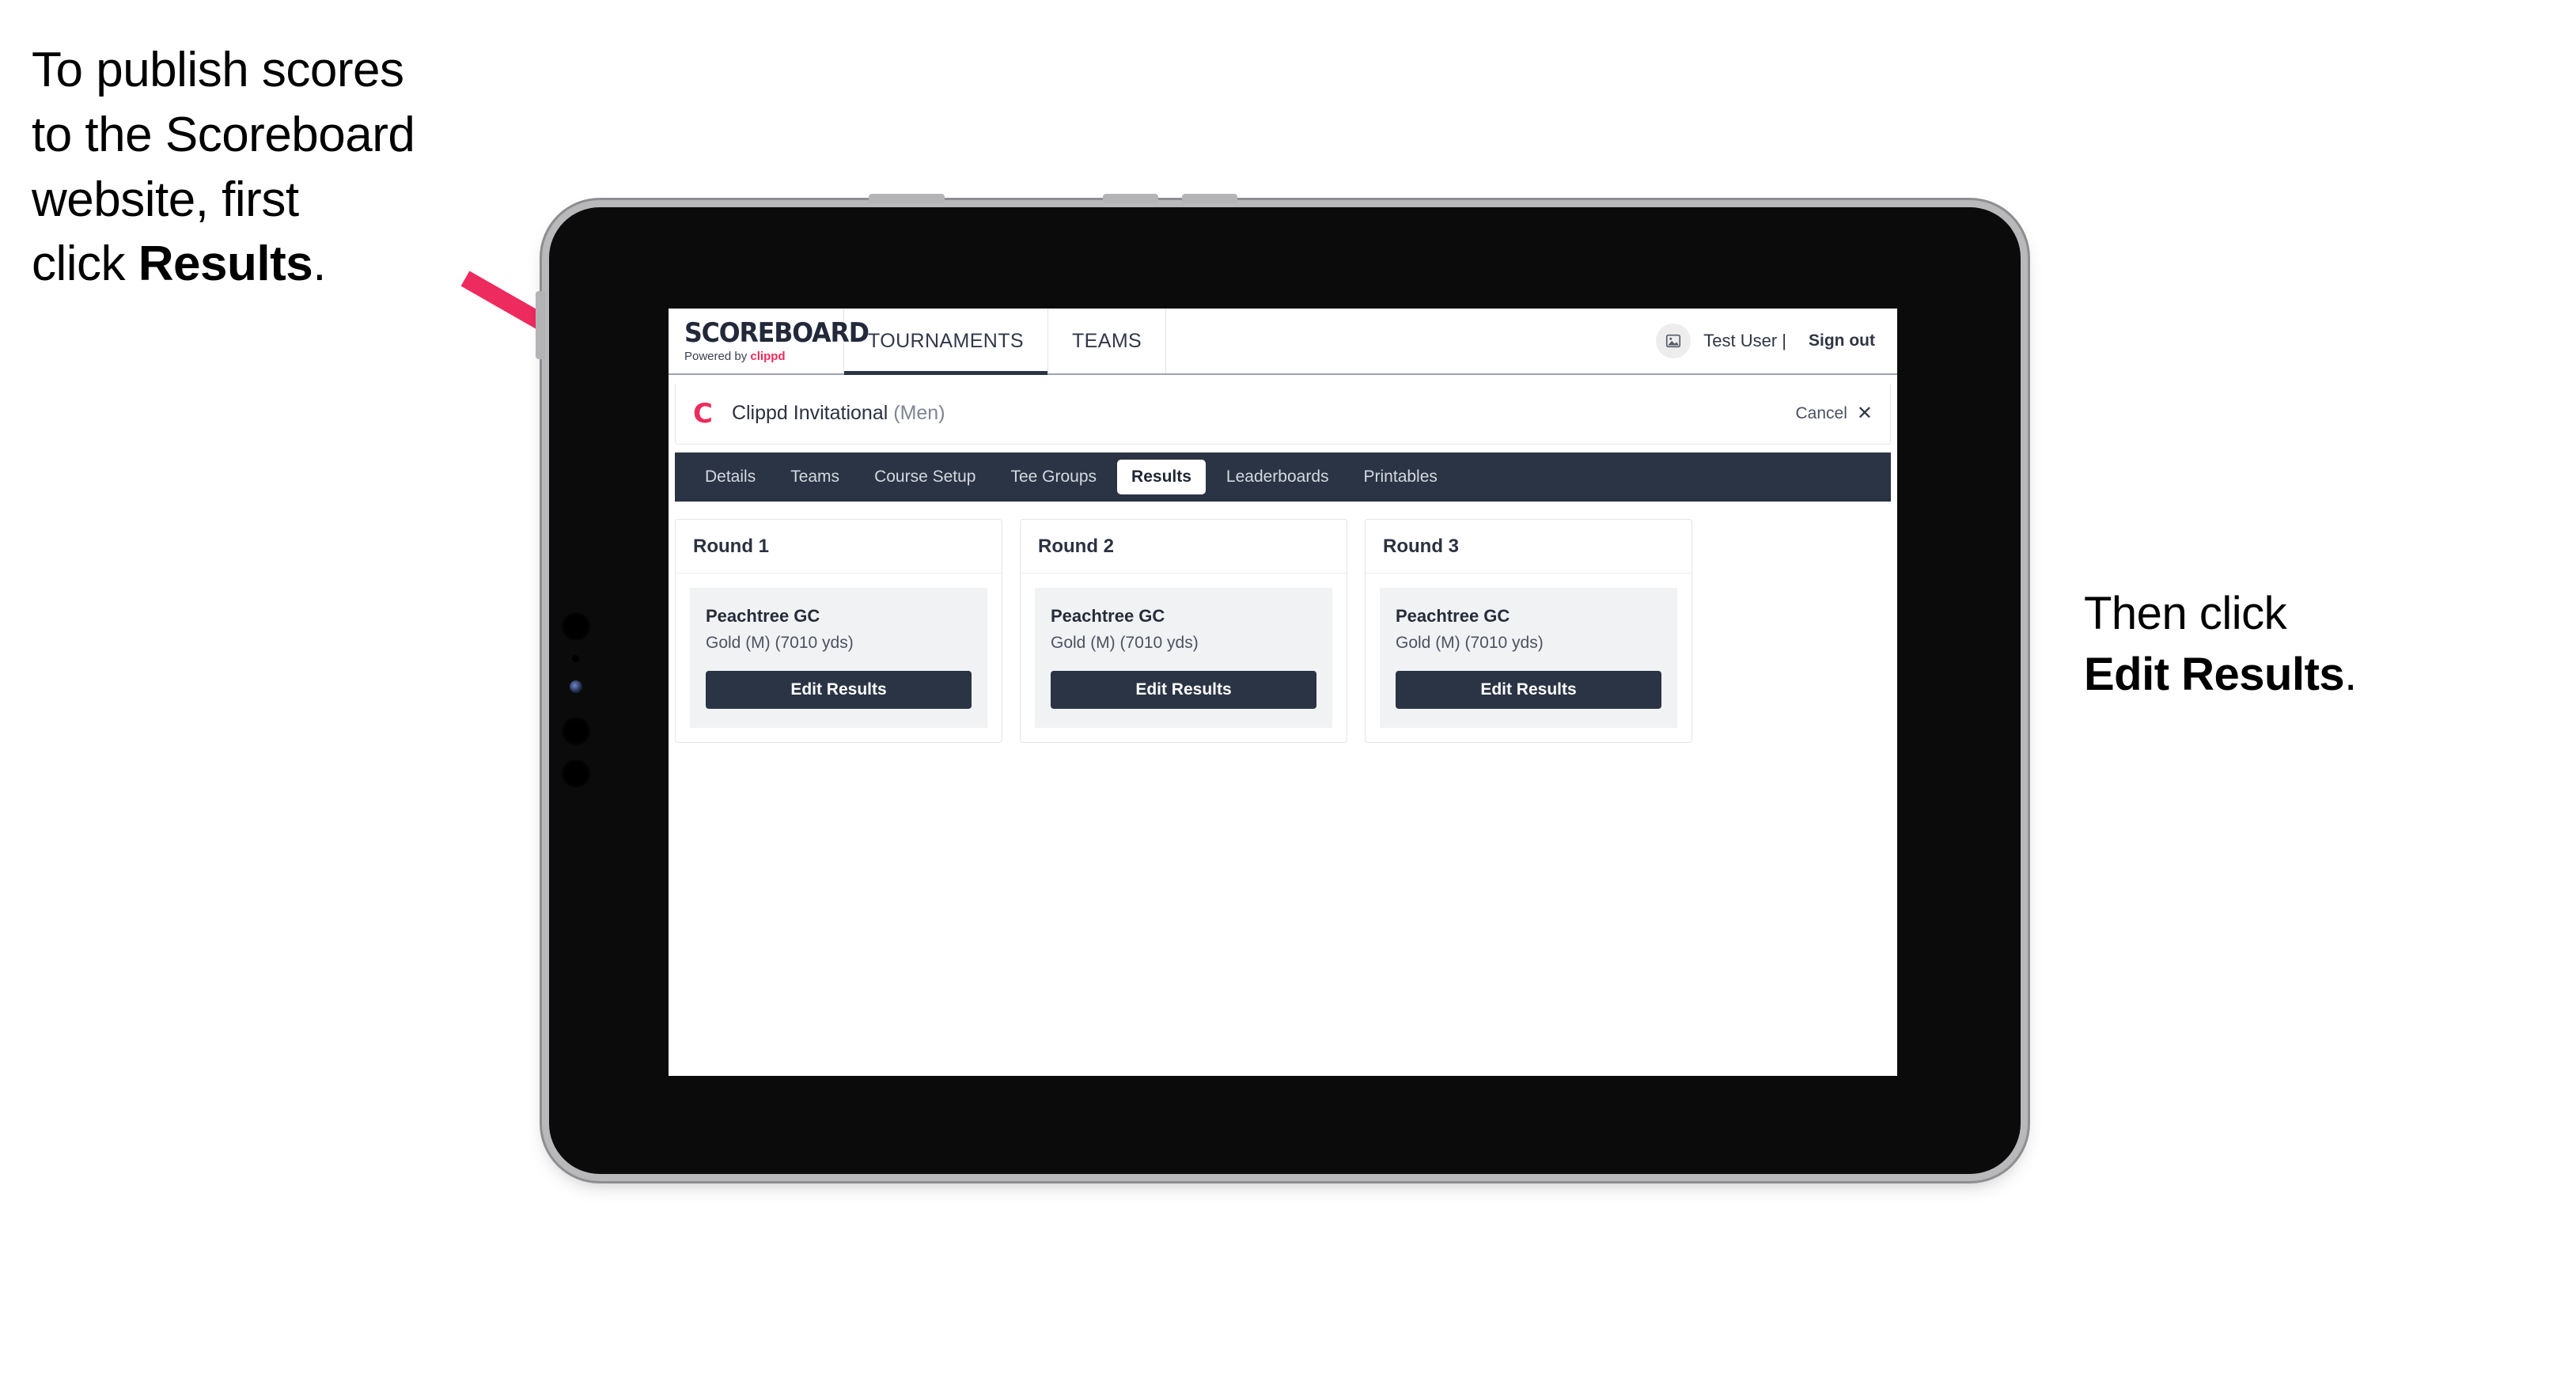  I want to click on avatar, so click(1673, 341).